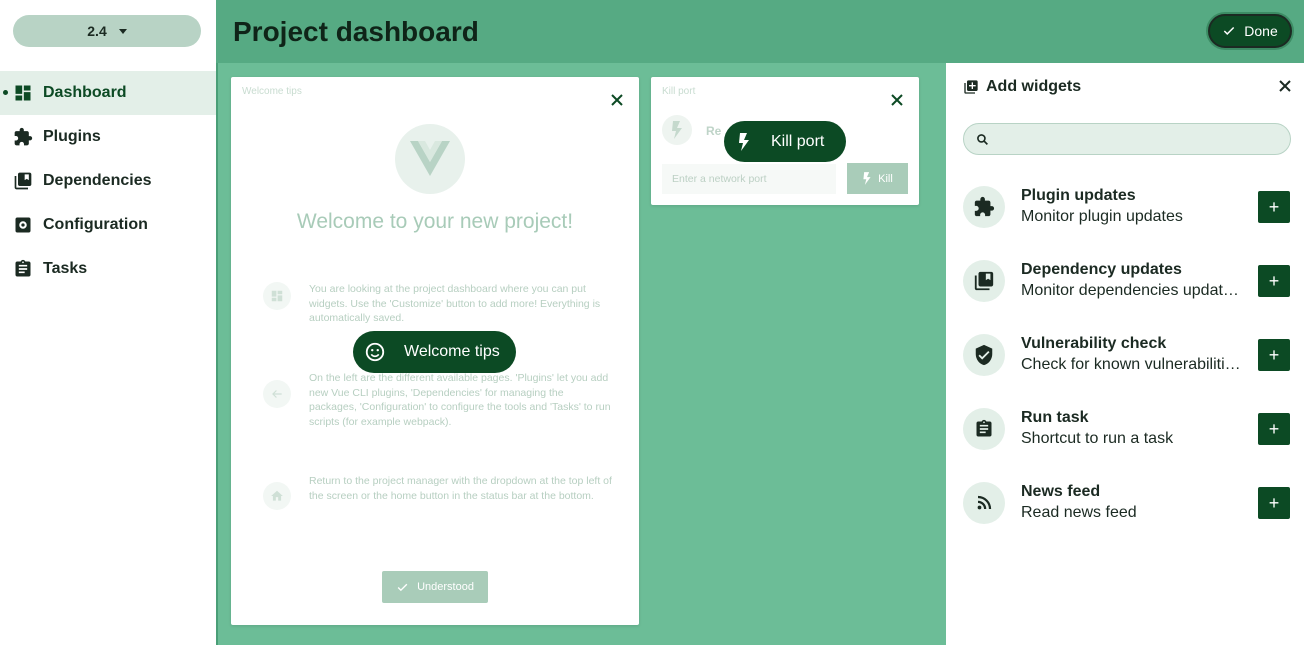 This screenshot has height=645, width=1304. Describe the element at coordinates (1143, 139) in the screenshot. I see `widget-search-input` at that location.